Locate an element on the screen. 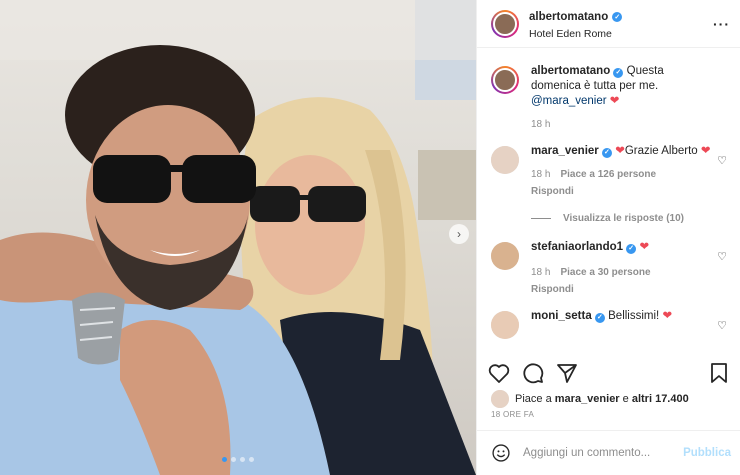 This screenshot has width=740, height=475. view-replies-button: Visualizza le risposte (10) is located at coordinates (629, 218).